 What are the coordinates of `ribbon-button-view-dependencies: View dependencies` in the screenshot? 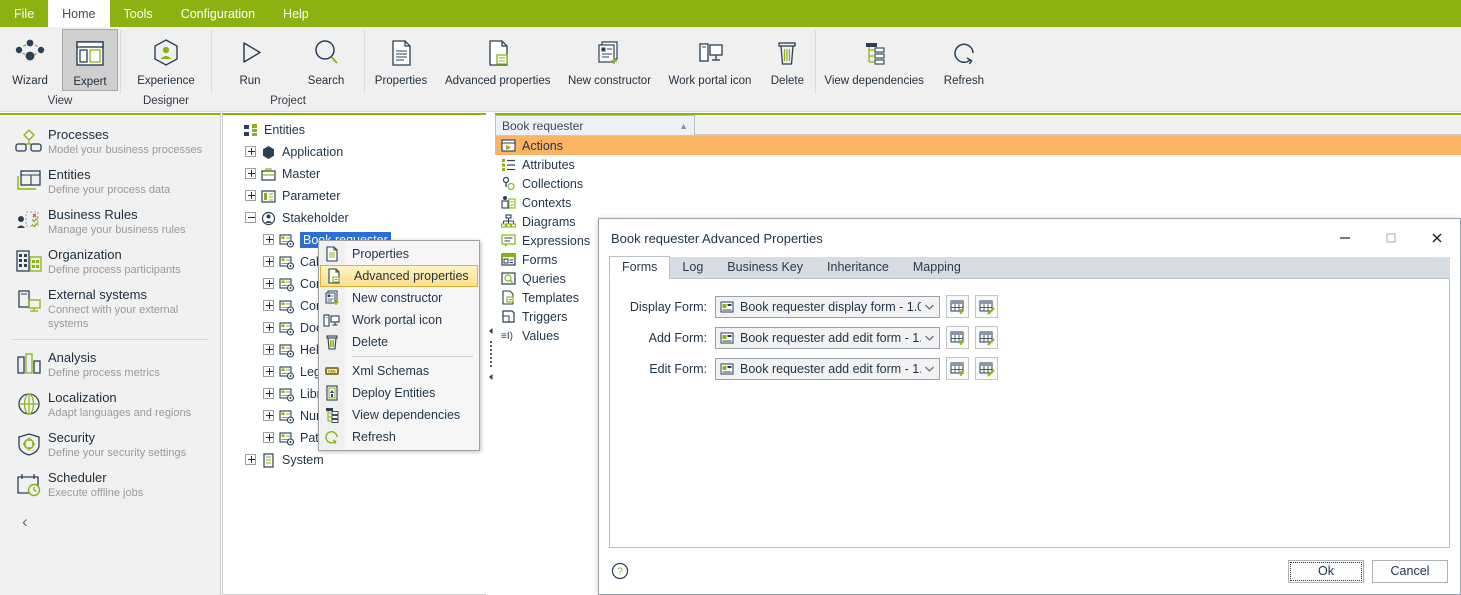 It's located at (874, 59).